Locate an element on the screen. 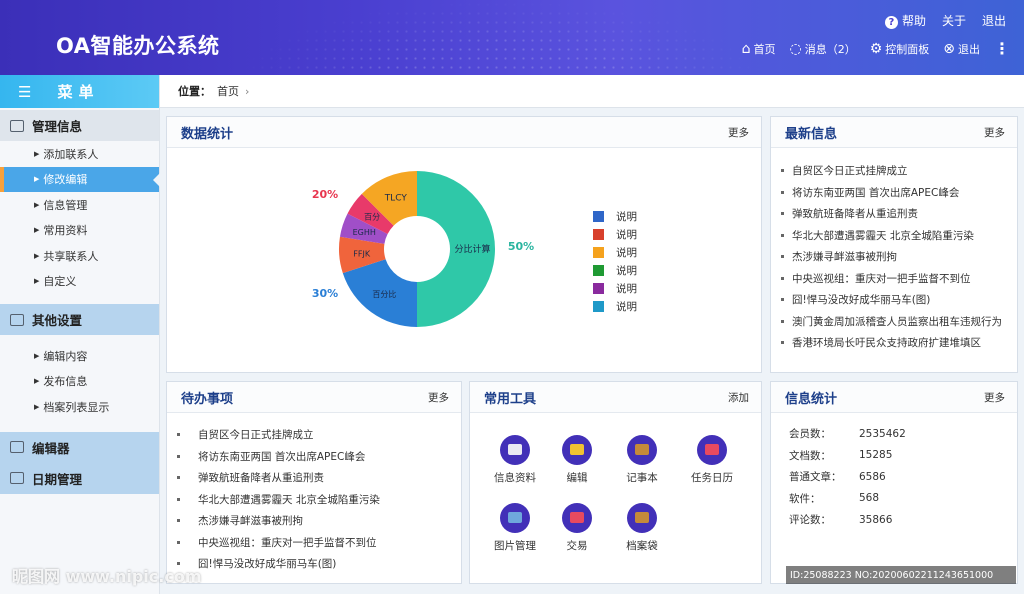 The height and width of the screenshot is (594, 1024). chevron-right-icon: › is located at coordinates (247, 91).